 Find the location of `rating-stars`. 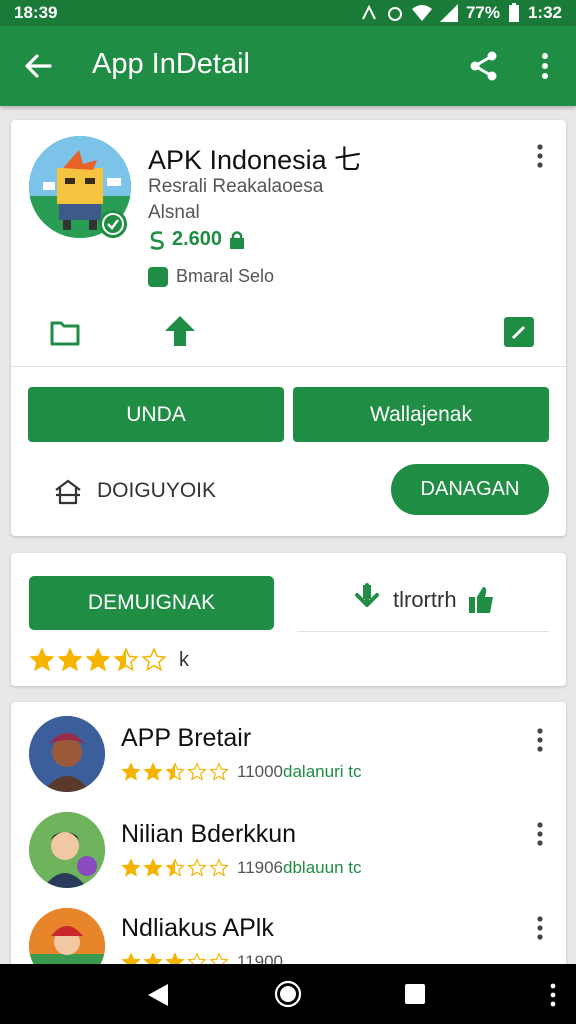

rating-stars is located at coordinates (98, 660).